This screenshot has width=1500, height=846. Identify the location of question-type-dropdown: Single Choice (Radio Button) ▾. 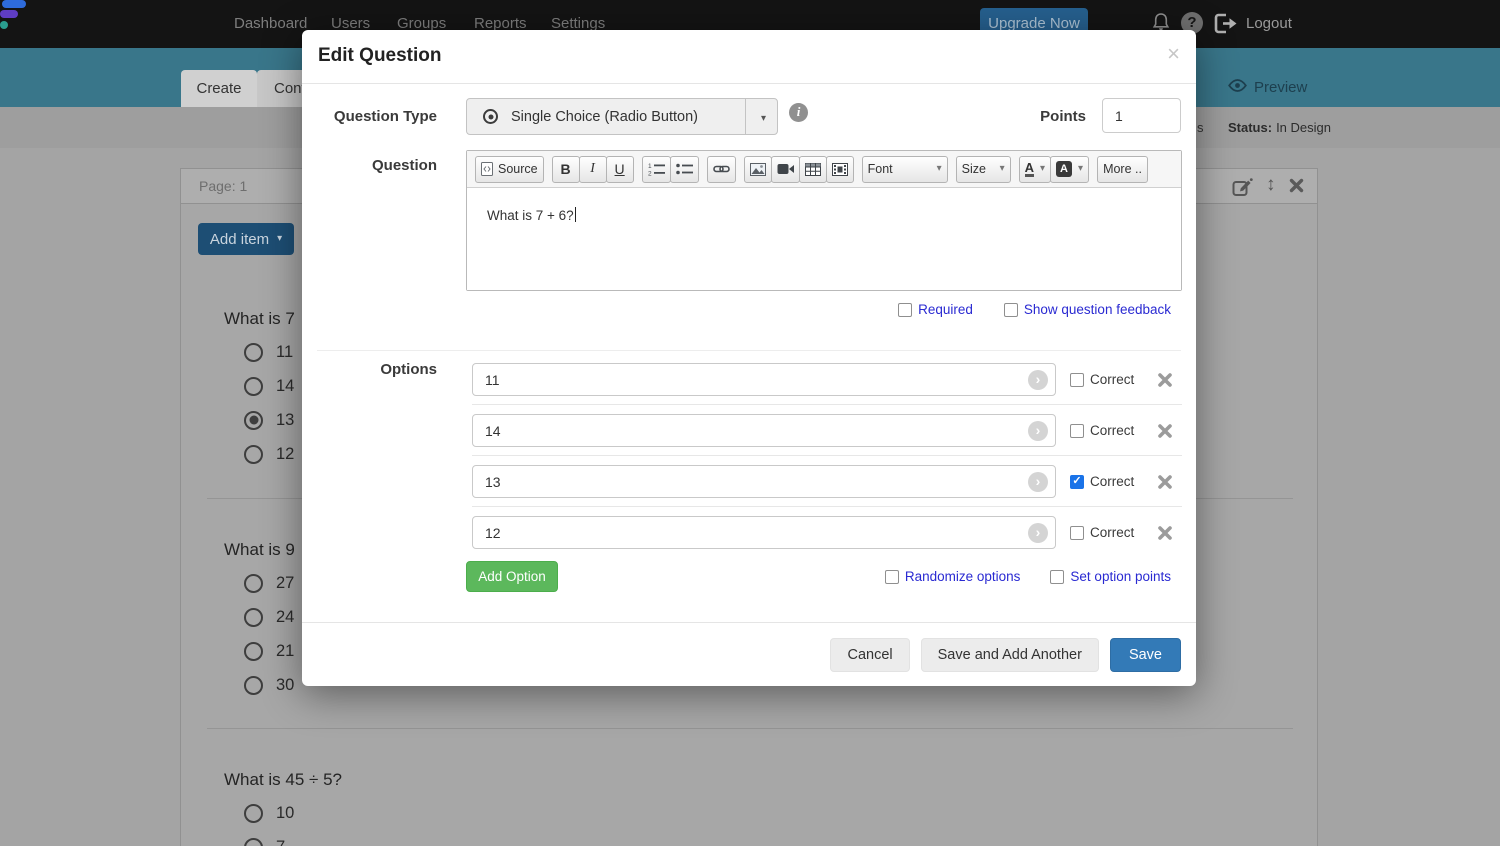
(622, 116).